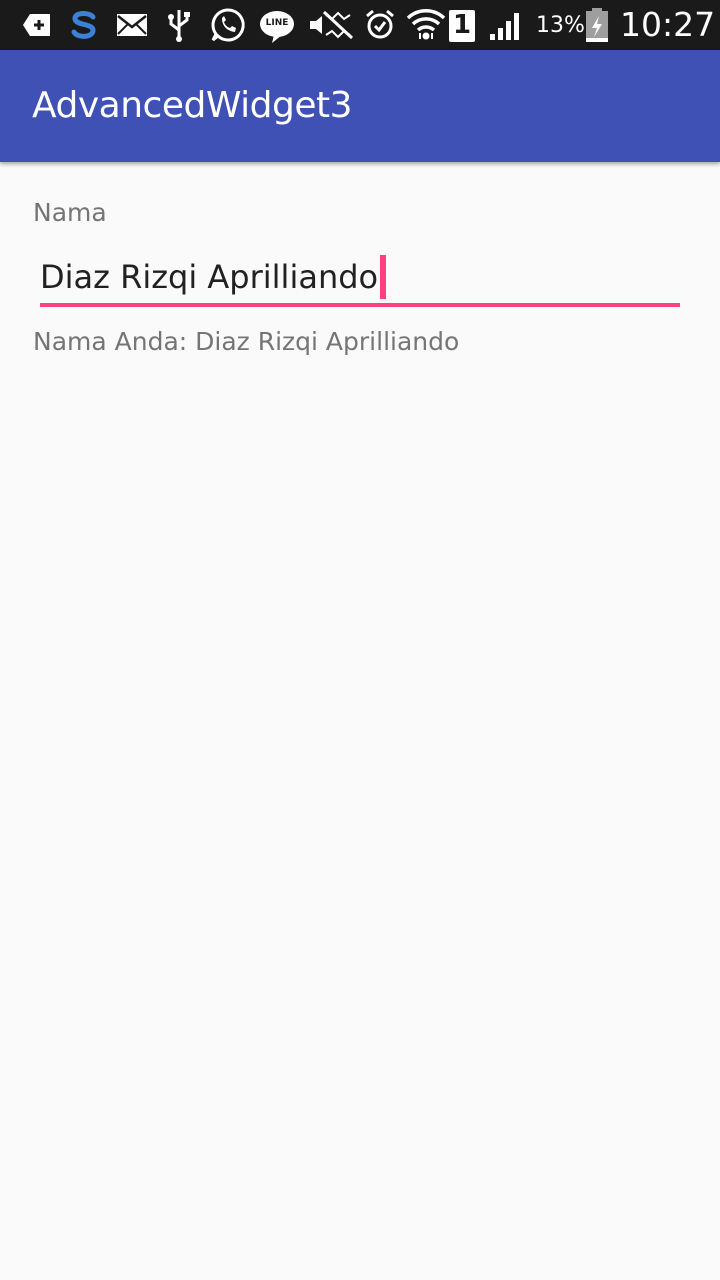 The width and height of the screenshot is (720, 1280). I want to click on mail-icon, so click(132, 25).